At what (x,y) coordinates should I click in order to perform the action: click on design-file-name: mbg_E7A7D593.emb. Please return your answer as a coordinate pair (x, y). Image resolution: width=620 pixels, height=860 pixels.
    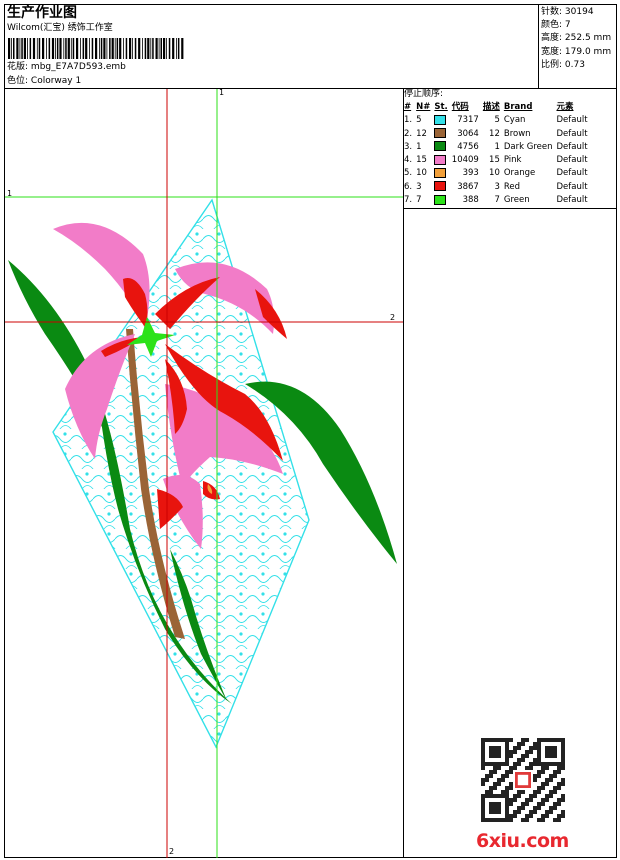
    Looking at the image, I should click on (78, 67).